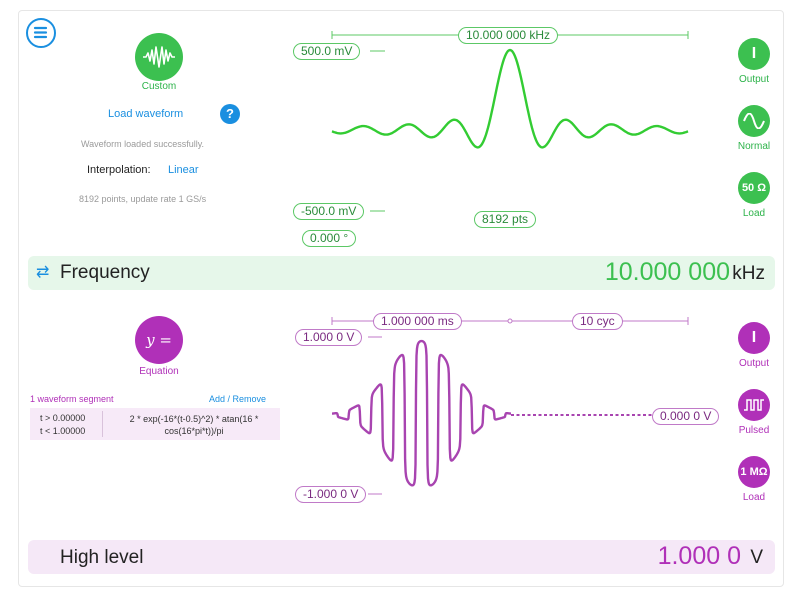 The height and width of the screenshot is (599, 800). I want to click on pulsed-mode-button, so click(754, 405).